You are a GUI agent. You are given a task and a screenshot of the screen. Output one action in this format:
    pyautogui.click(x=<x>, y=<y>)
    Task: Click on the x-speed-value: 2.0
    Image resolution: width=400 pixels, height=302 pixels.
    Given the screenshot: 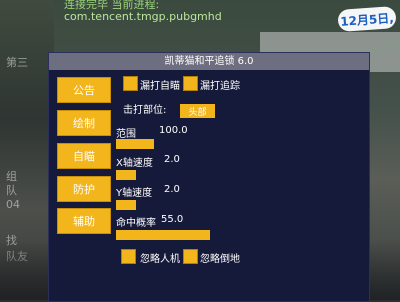 What is the action you would take?
    pyautogui.click(x=172, y=159)
    